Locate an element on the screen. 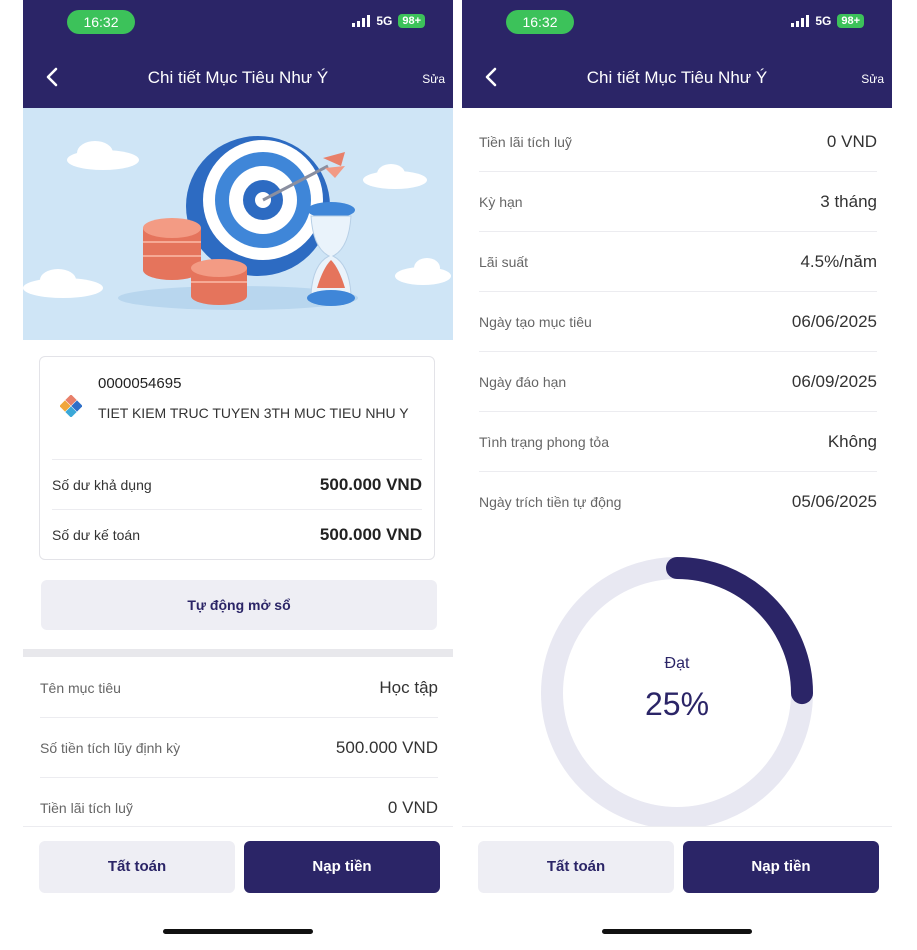 This screenshot has height=950, width=917. detail-label: Ngày tạo mục tiêu is located at coordinates (535, 321).